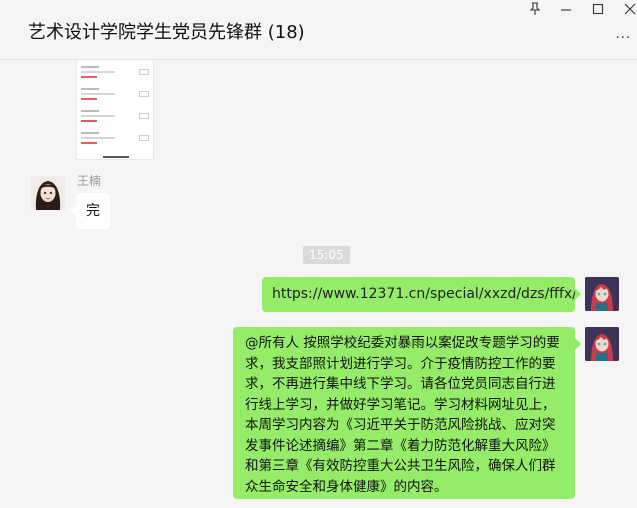 The width and height of the screenshot is (637, 508). Describe the element at coordinates (89, 181) in the screenshot. I see `sender-name: 王楠` at that location.